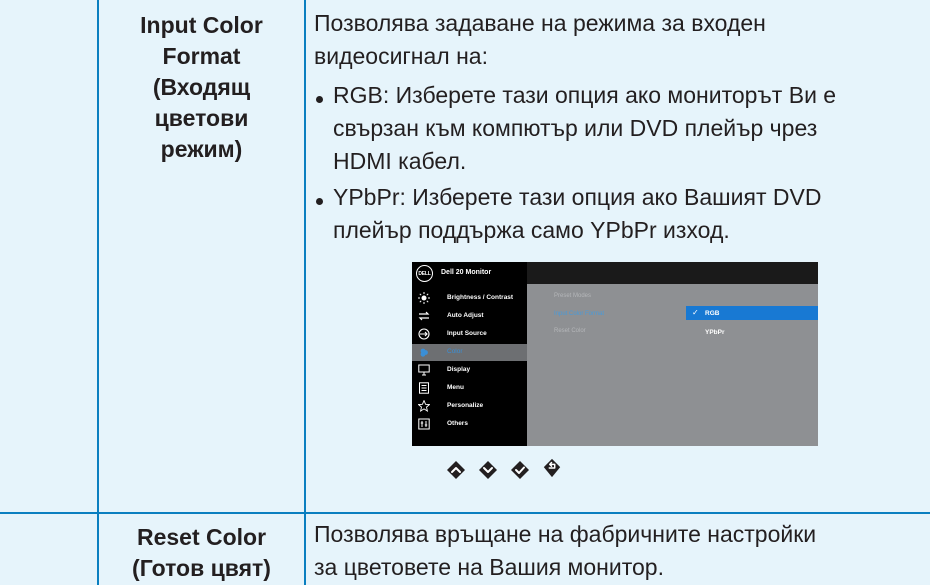  I want to click on osd-menu-label: Color, so click(455, 351).